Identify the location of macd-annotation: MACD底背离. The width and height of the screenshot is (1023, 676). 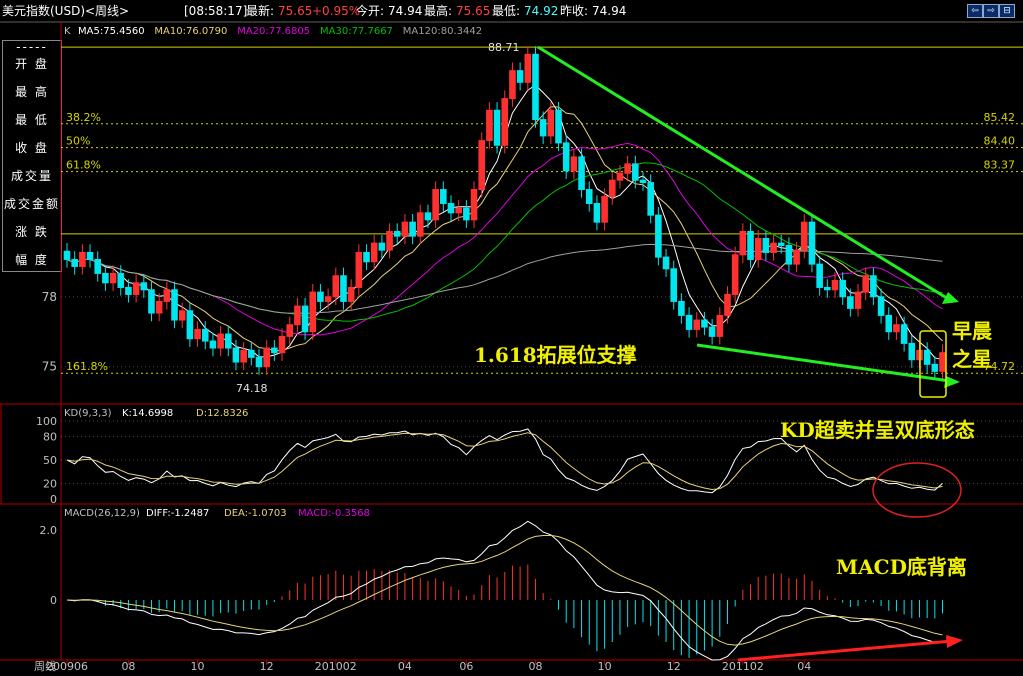
(901, 567).